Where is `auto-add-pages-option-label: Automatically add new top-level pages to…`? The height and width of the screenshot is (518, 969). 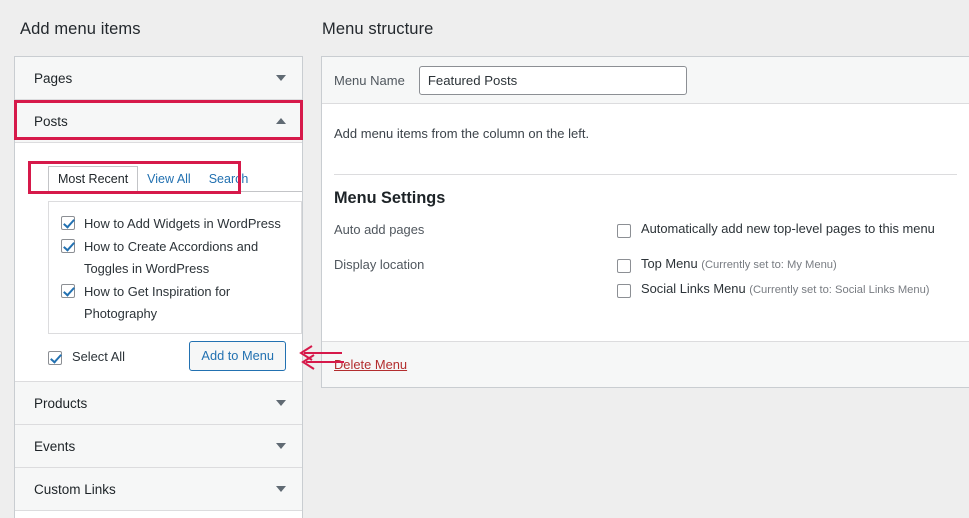 auto-add-pages-option-label: Automatically add new top-level pages to… is located at coordinates (788, 228).